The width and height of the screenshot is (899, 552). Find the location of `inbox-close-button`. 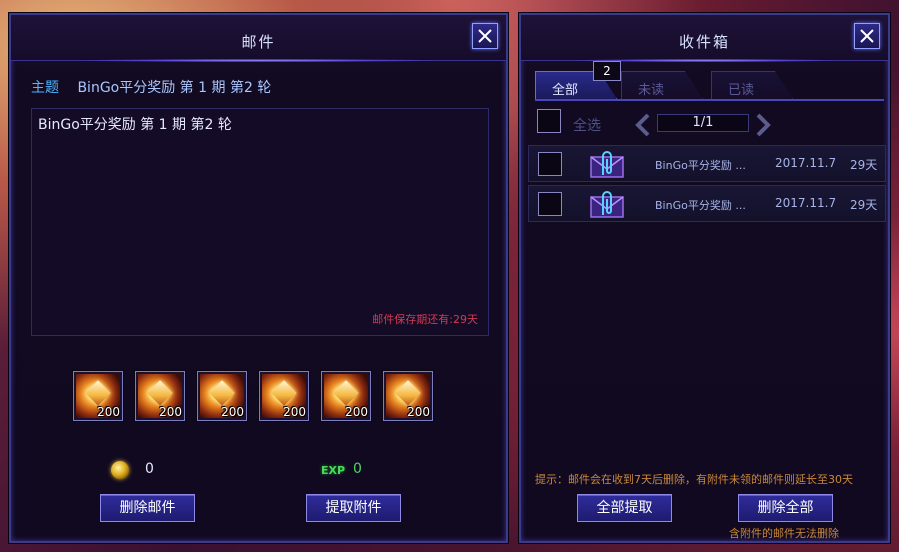

inbox-close-button is located at coordinates (867, 36).